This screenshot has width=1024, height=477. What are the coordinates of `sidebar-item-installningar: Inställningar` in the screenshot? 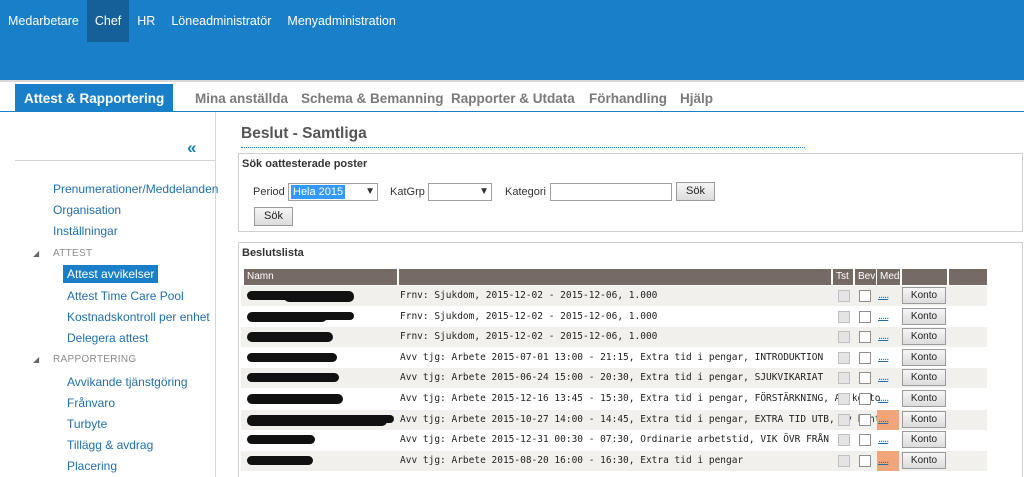 It's located at (85, 231).